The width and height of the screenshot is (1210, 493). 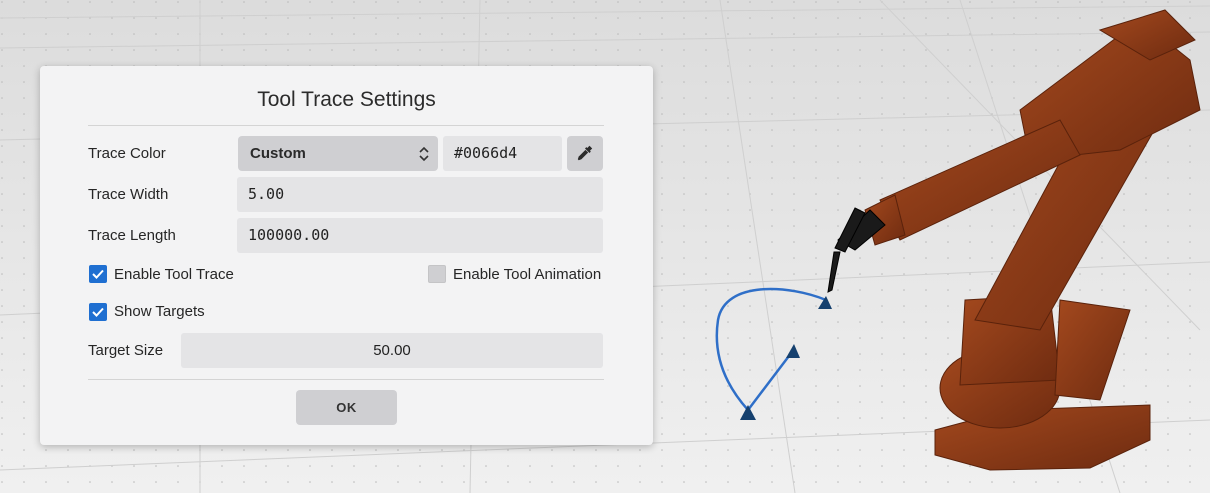 What do you see at coordinates (128, 194) in the screenshot?
I see `trace-width-label: Trace Width` at bounding box center [128, 194].